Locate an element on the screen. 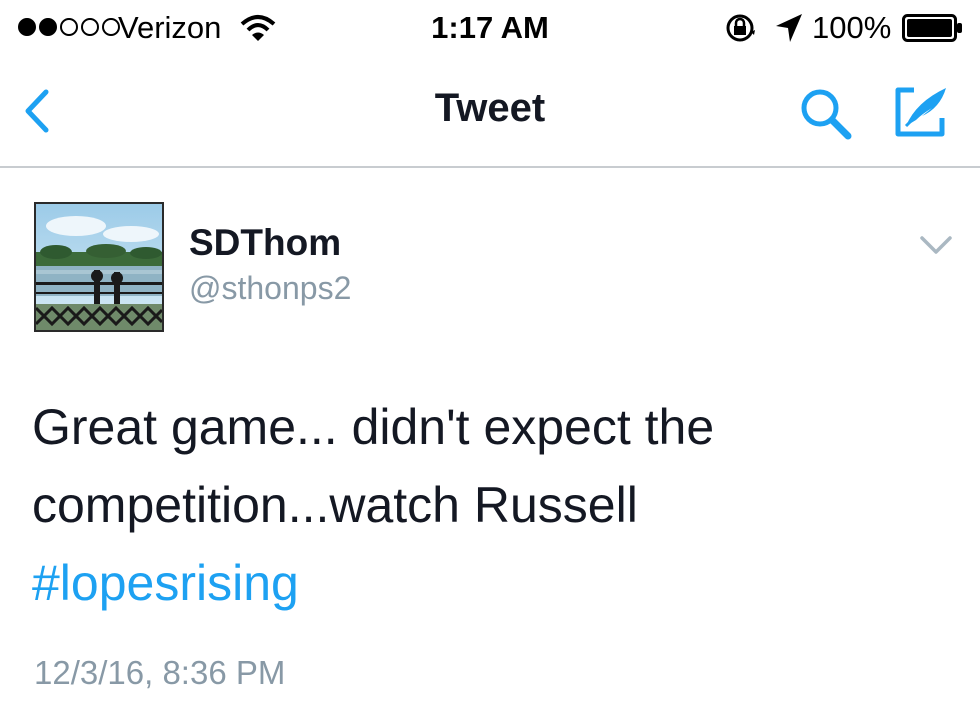 The image size is (980, 720). tweet-text-line: competition...watch Russell is located at coordinates (335, 505).